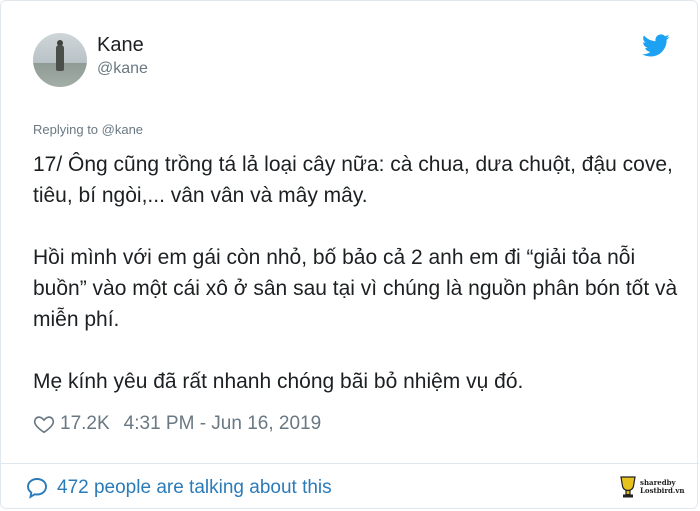  Describe the element at coordinates (37, 488) in the screenshot. I see `speech-bubble-icon` at that location.